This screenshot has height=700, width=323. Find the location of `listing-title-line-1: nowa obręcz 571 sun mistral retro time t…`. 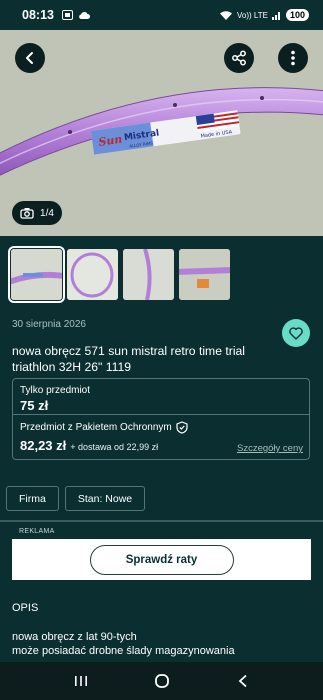

listing-title-line-1: nowa obręcz 571 sun mistral retro time t… is located at coordinates (129, 351).